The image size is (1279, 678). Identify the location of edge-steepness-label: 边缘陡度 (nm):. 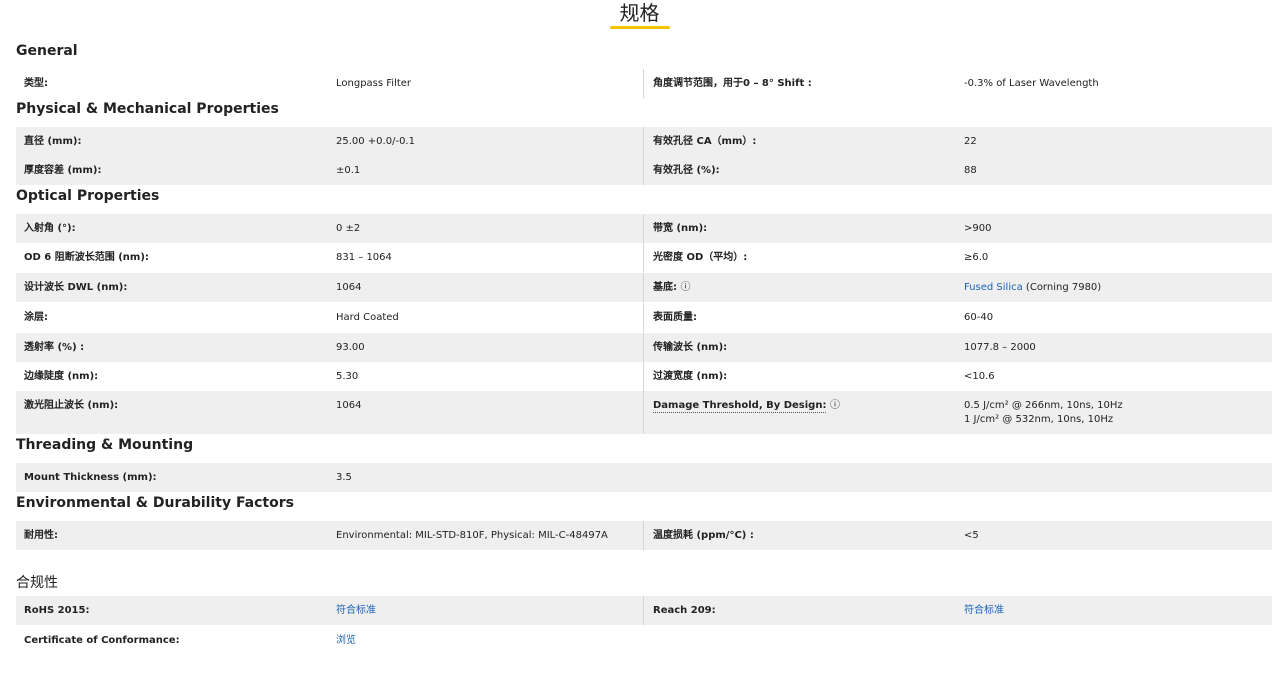
(61, 376).